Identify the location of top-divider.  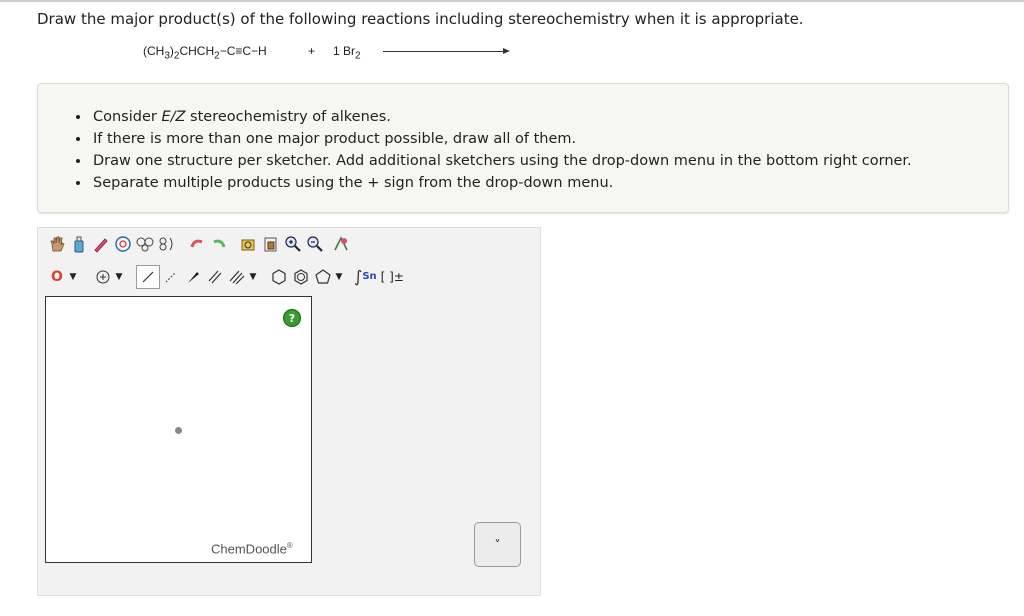
(512, 1).